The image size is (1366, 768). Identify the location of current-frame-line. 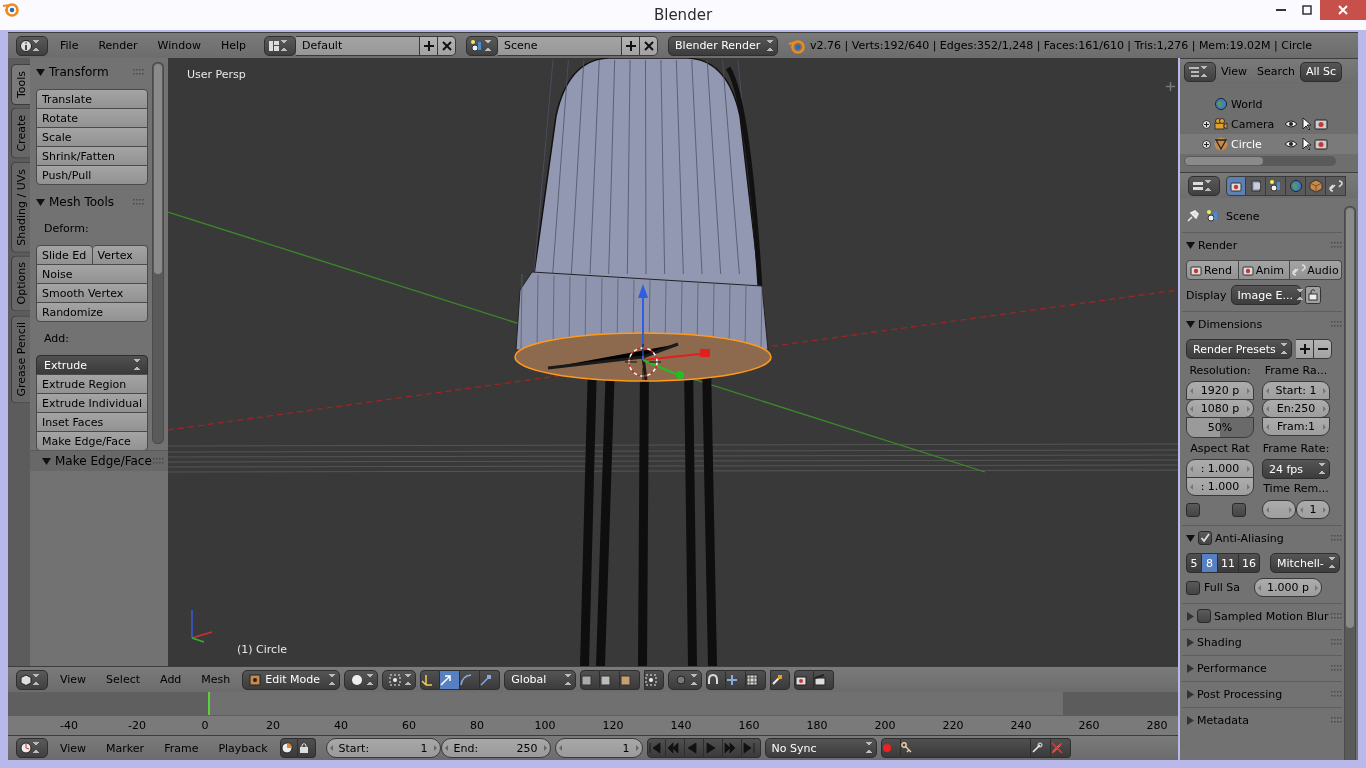
(209, 704).